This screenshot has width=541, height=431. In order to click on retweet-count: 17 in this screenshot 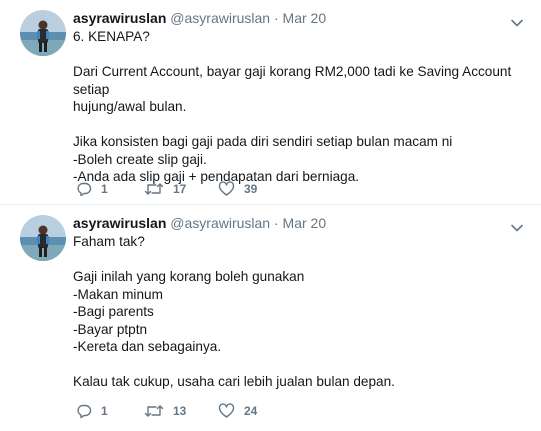, I will do `click(180, 189)`.